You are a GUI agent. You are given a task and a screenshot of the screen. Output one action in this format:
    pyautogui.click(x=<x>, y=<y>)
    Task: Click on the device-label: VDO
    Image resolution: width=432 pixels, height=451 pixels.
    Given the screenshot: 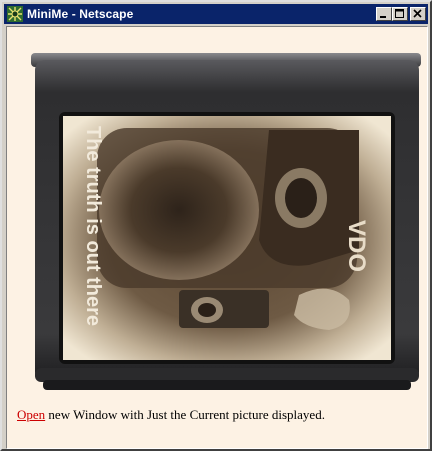 What is the action you would take?
    pyautogui.click(x=356, y=246)
    